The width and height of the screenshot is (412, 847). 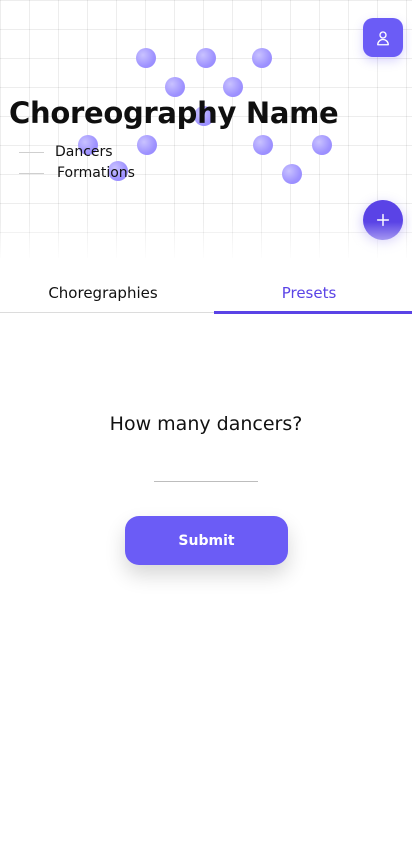 I want to click on legend-formations: Formations, so click(x=77, y=173).